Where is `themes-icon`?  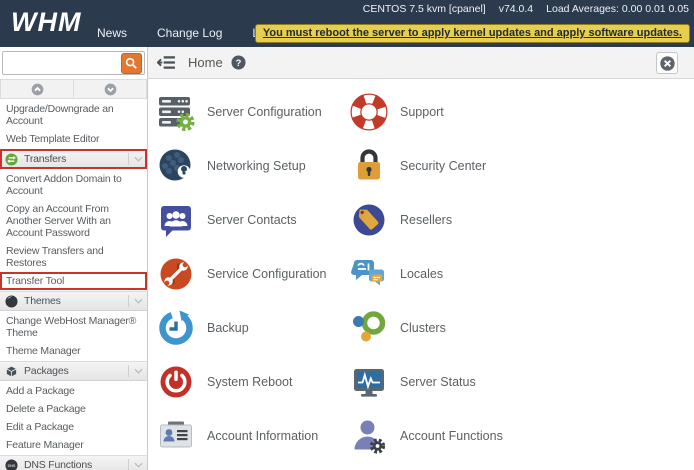
themes-icon is located at coordinates (11, 301).